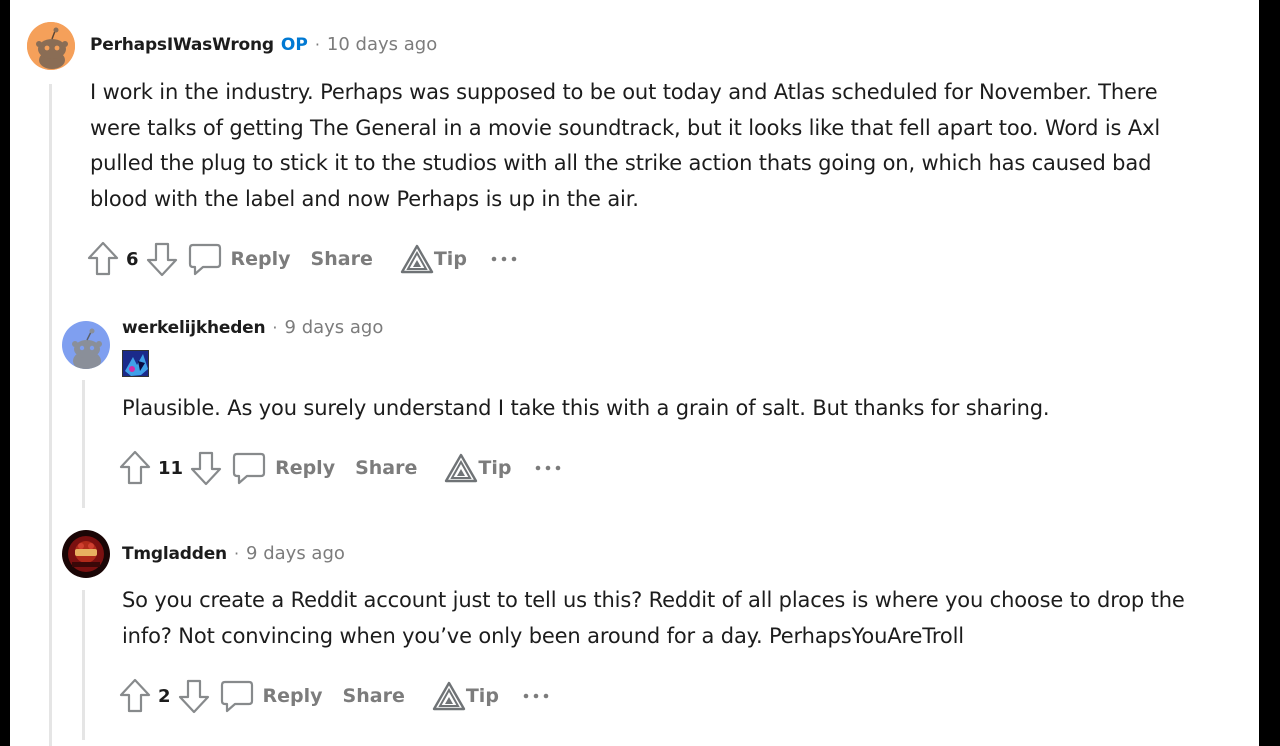 This screenshot has width=1280, height=746. I want to click on username: werkelijkheden, so click(194, 328).